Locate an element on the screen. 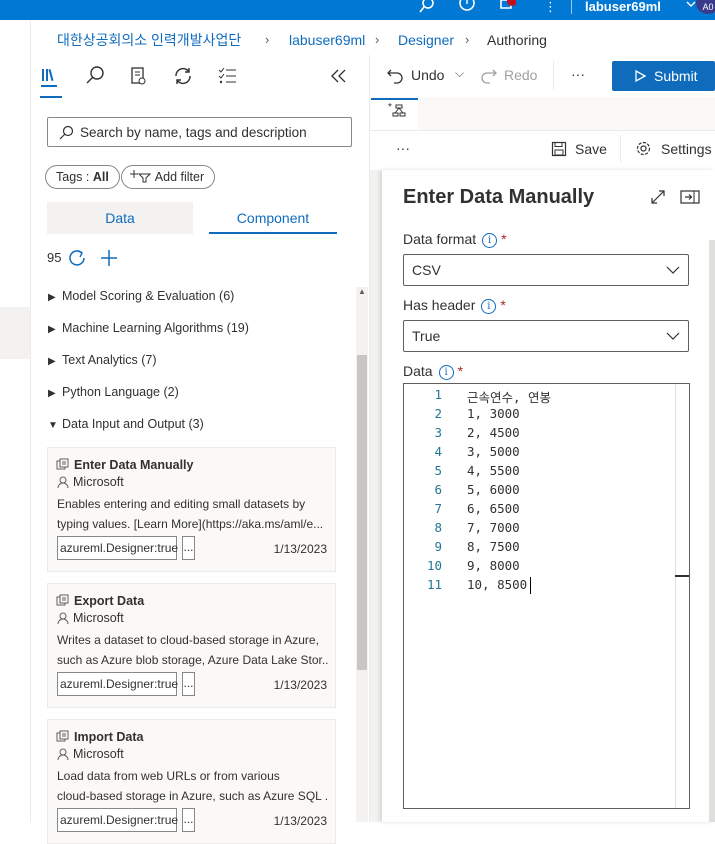  settings-button: Settings is located at coordinates (686, 149).